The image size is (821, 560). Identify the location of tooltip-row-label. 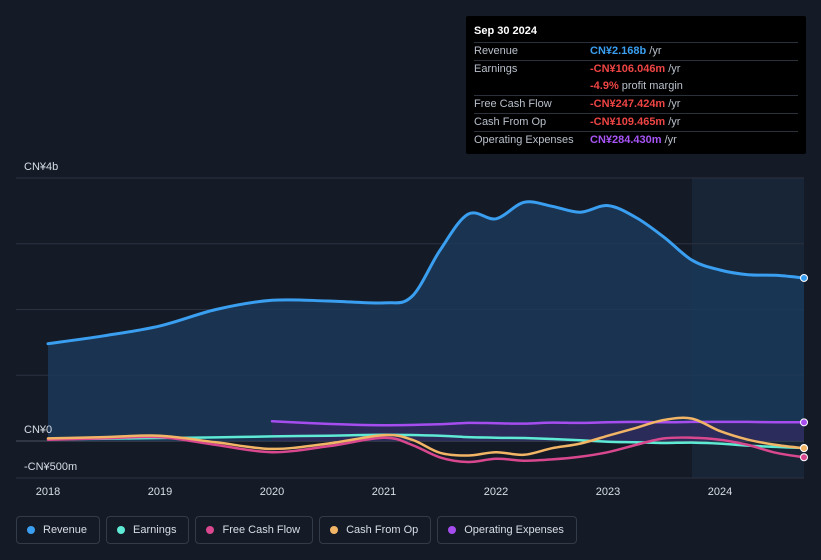
(532, 86).